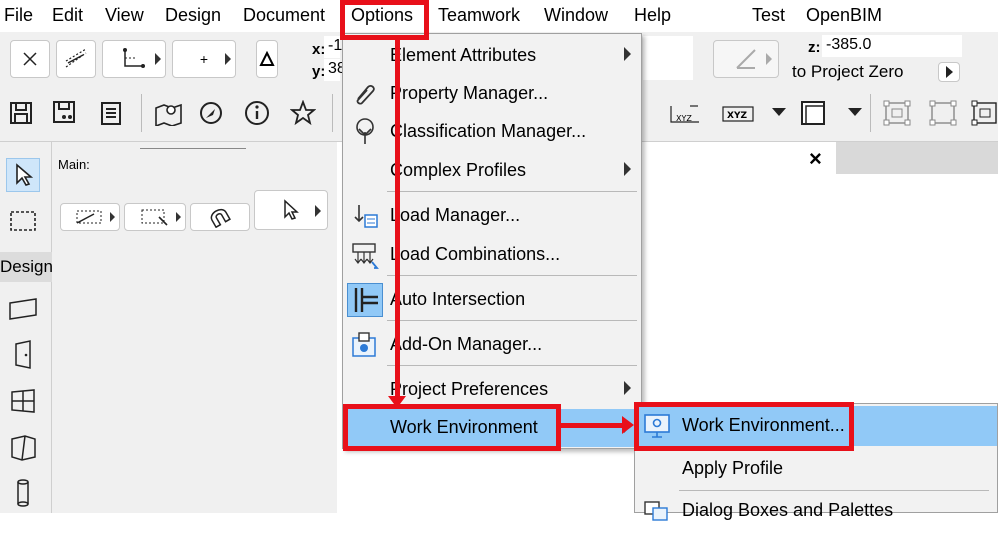  Describe the element at coordinates (193, 15) in the screenshot. I see `menu-design: Design` at that location.